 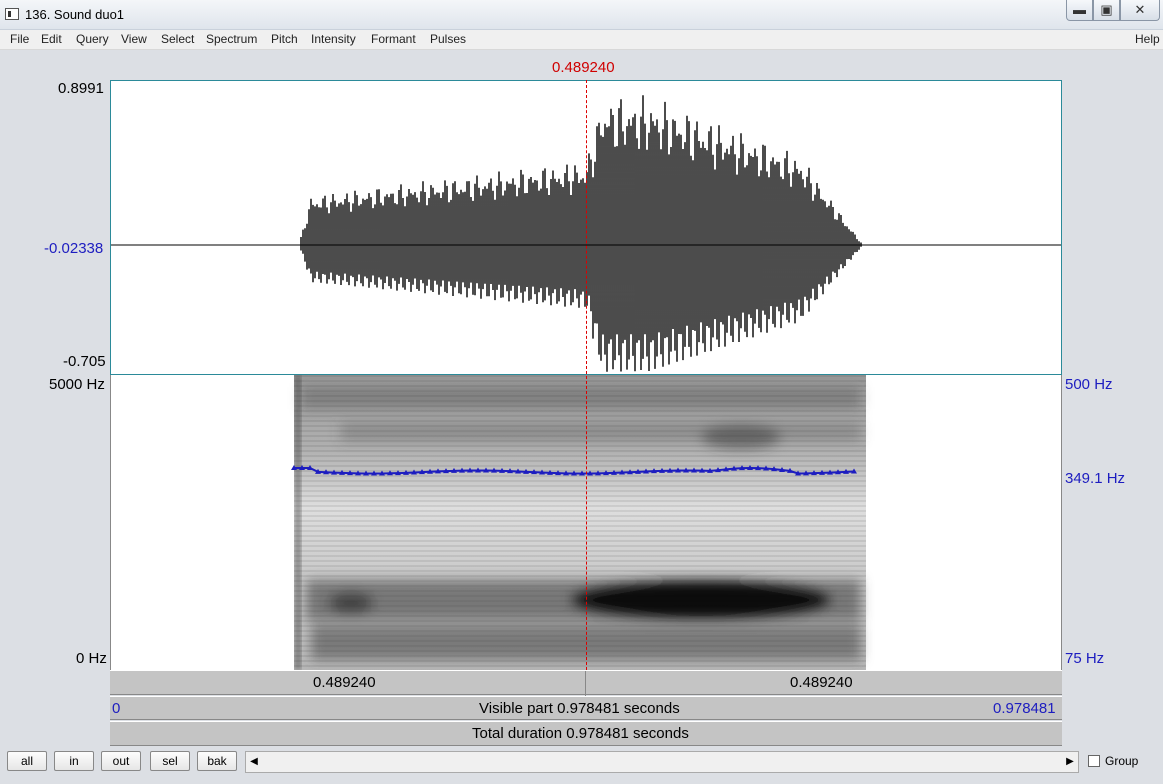 I want to click on zoom-selection-button: sel, so click(x=170, y=761).